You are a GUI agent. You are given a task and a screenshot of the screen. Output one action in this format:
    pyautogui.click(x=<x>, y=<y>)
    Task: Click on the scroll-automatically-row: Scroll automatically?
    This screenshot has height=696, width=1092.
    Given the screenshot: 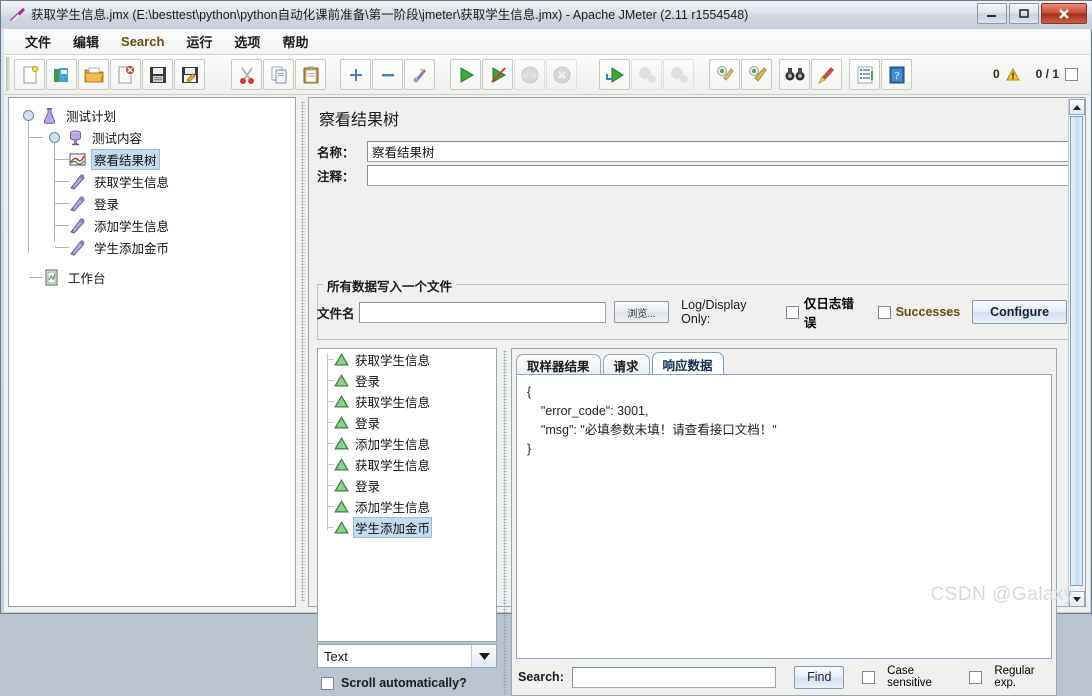 What is the action you would take?
    pyautogui.click(x=394, y=683)
    